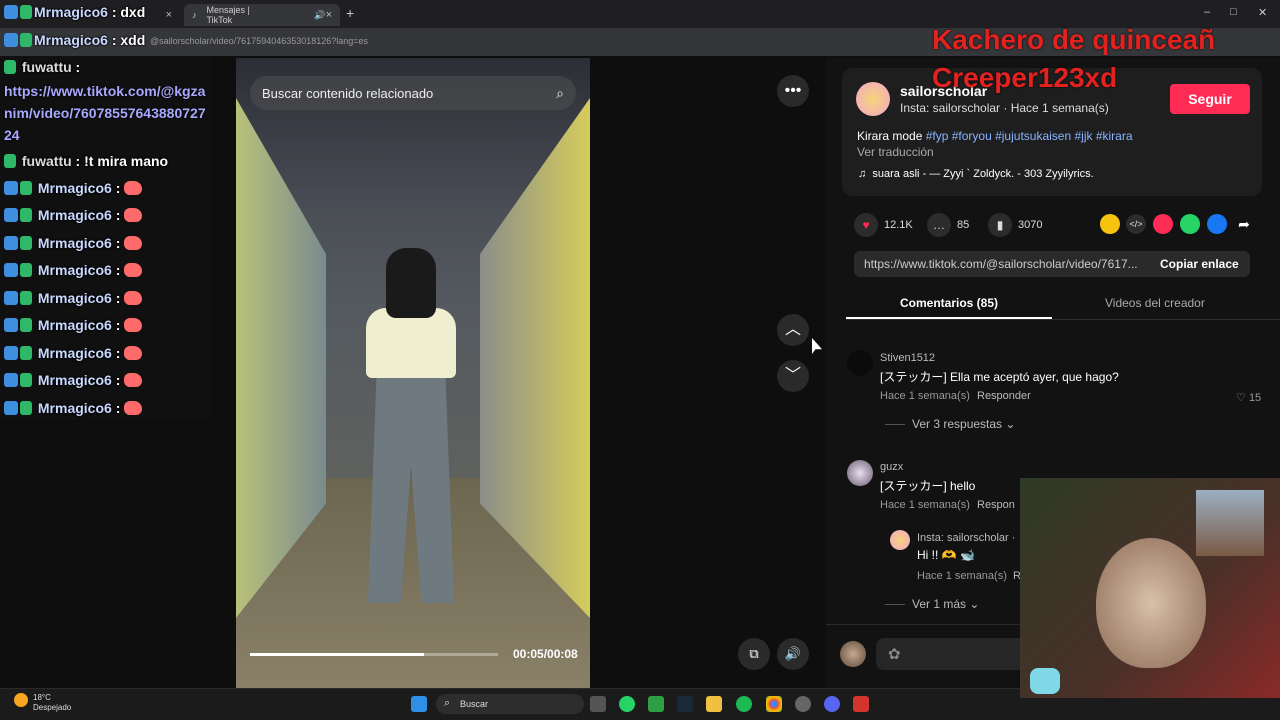 Image resolution: width=1280 pixels, height=720 pixels. What do you see at coordinates (1029, 136) in the screenshot?
I see `hashtags: #fyp #foryou #jujutsukaisen #jjk #kirara` at bounding box center [1029, 136].